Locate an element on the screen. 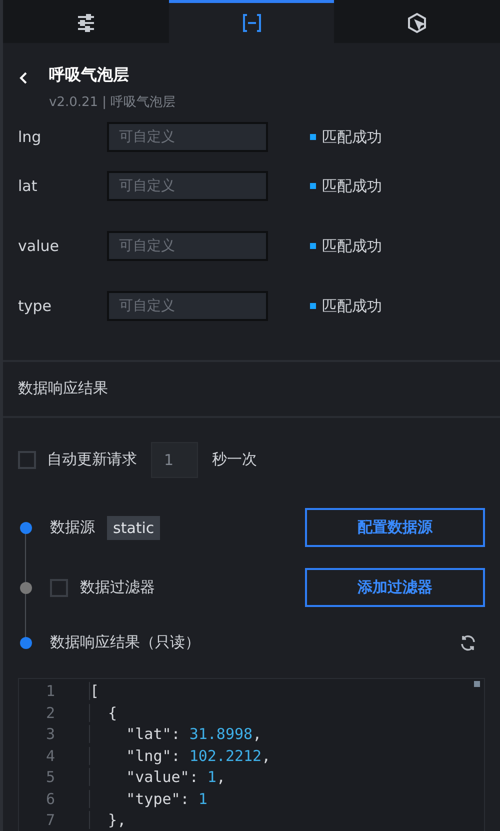 The width and height of the screenshot is (500, 831). step-label: 数据响应结果（只读） is located at coordinates (125, 642).